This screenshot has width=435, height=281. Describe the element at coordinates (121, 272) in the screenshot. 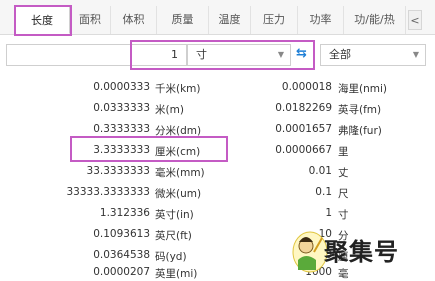

I see `left-value-9: 0.0000207` at that location.